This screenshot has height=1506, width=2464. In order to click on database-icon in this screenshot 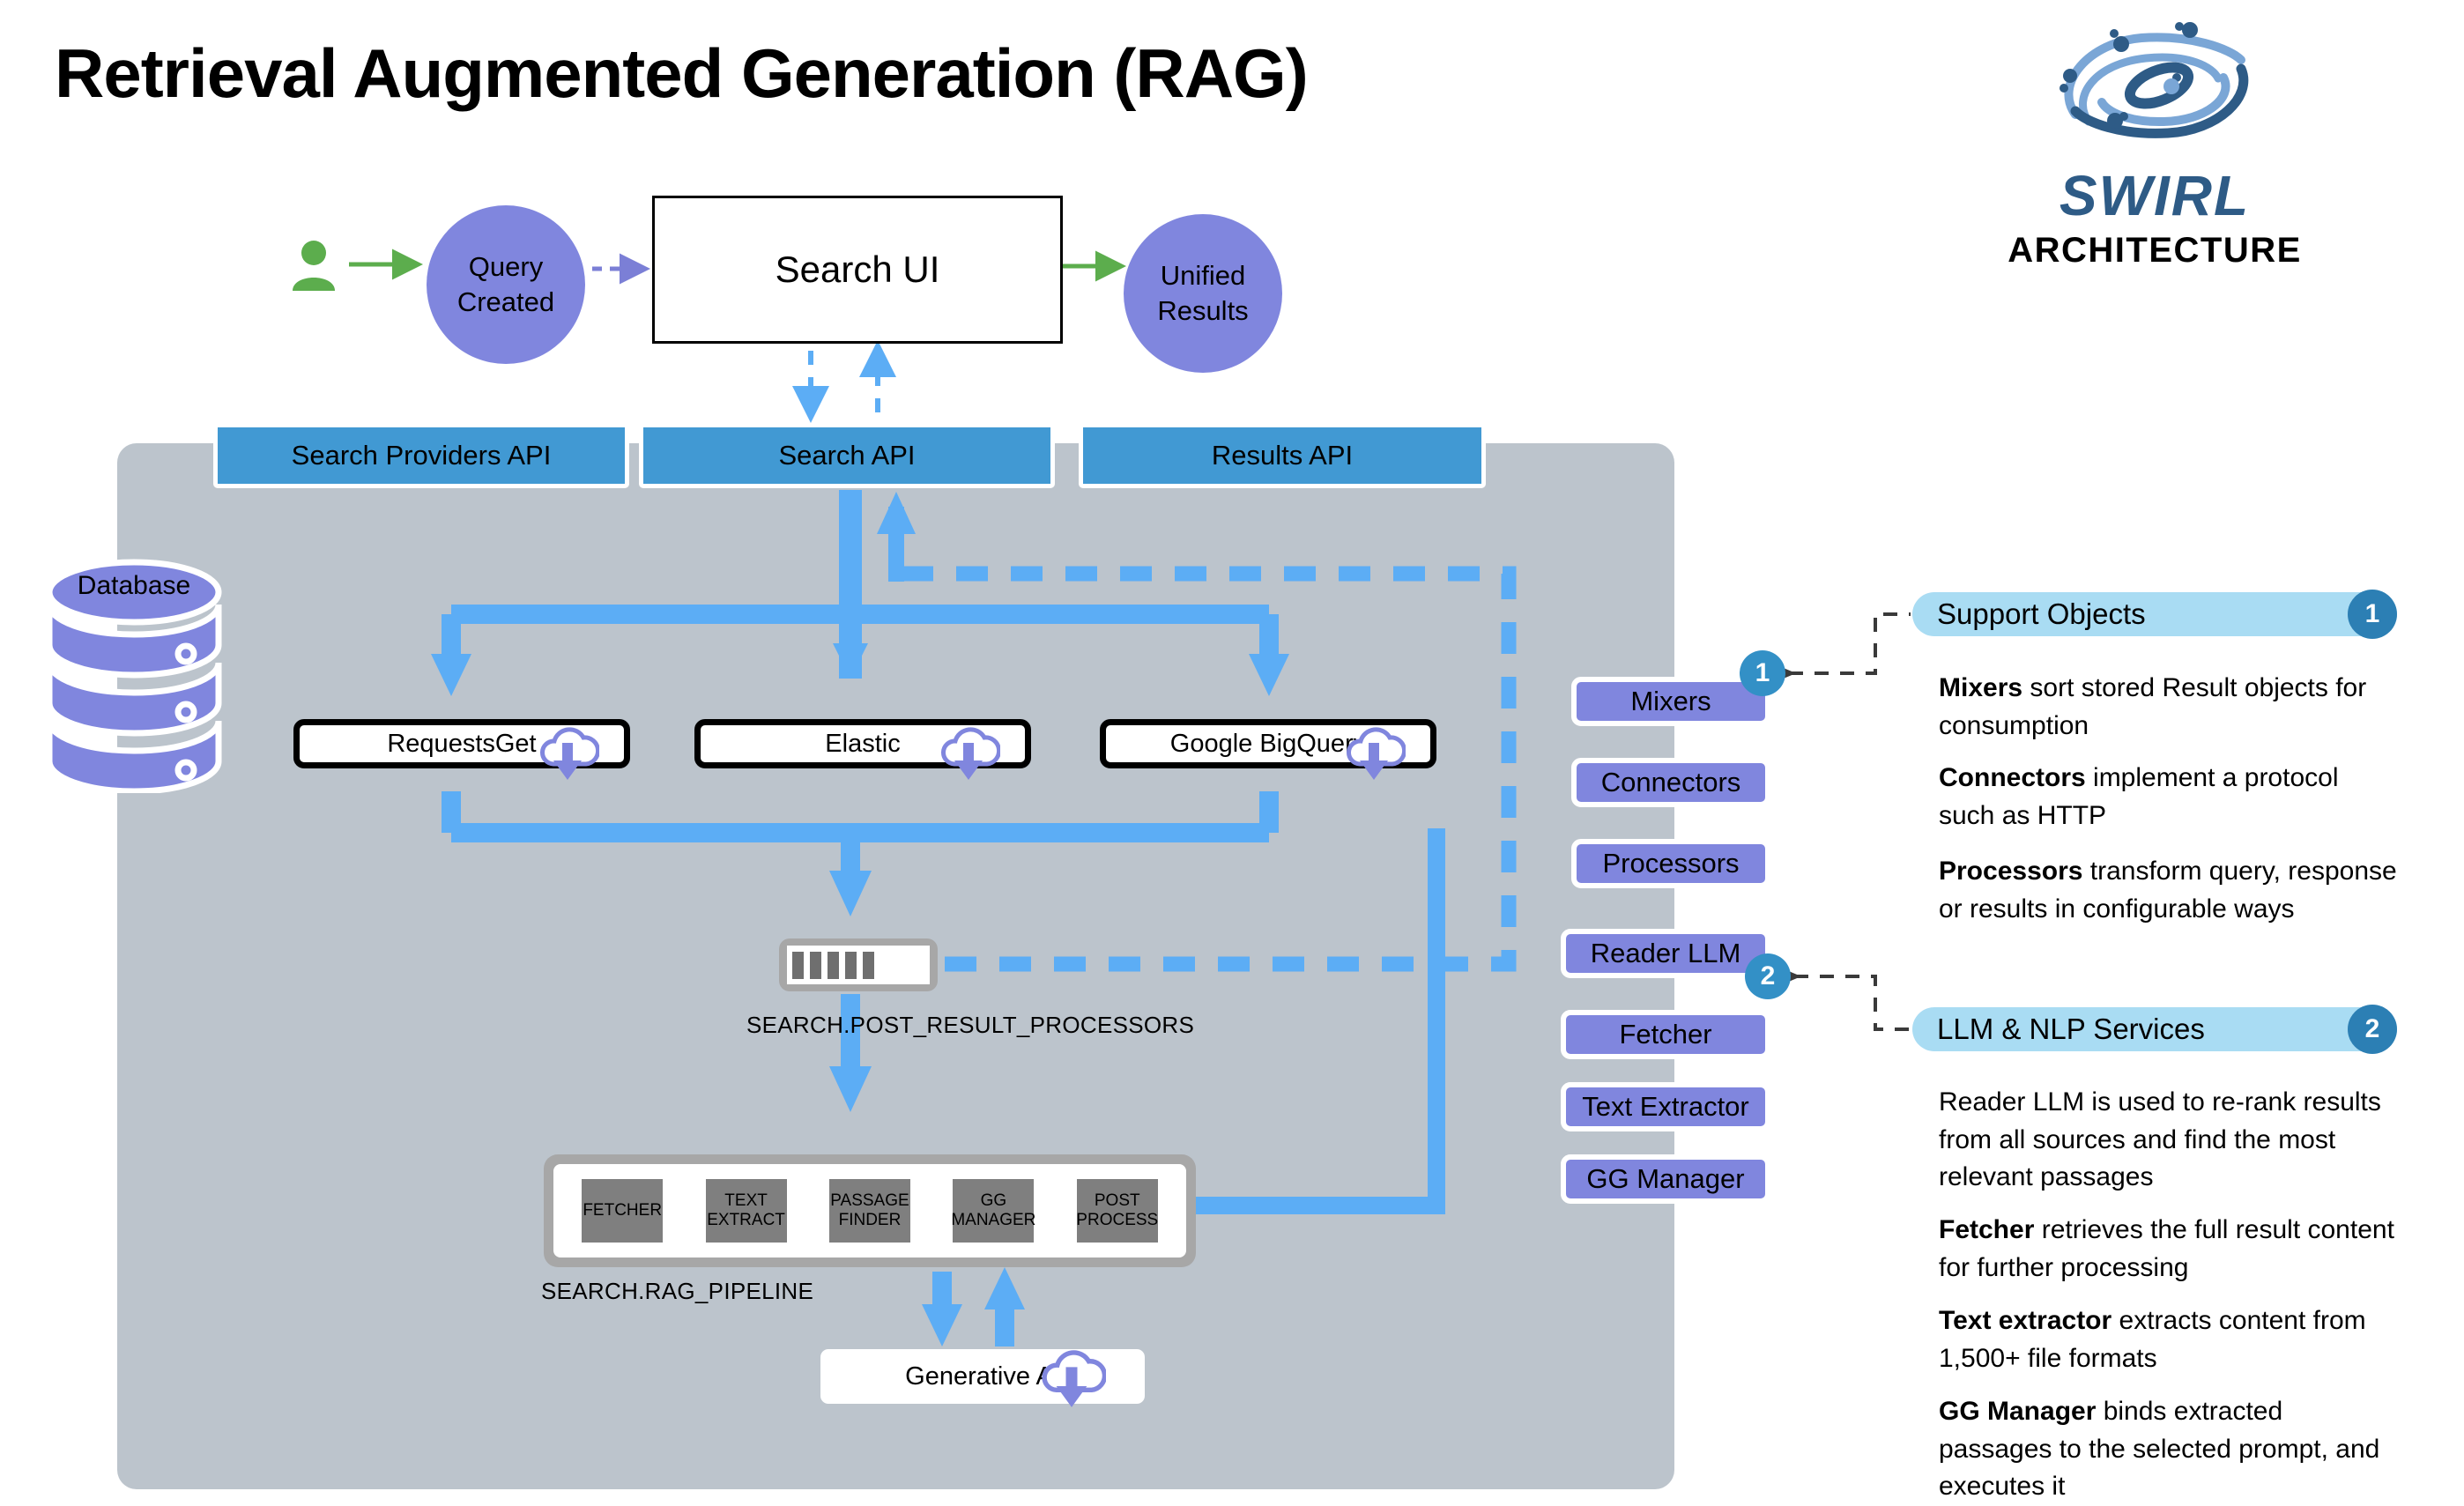, I will do `click(134, 676)`.